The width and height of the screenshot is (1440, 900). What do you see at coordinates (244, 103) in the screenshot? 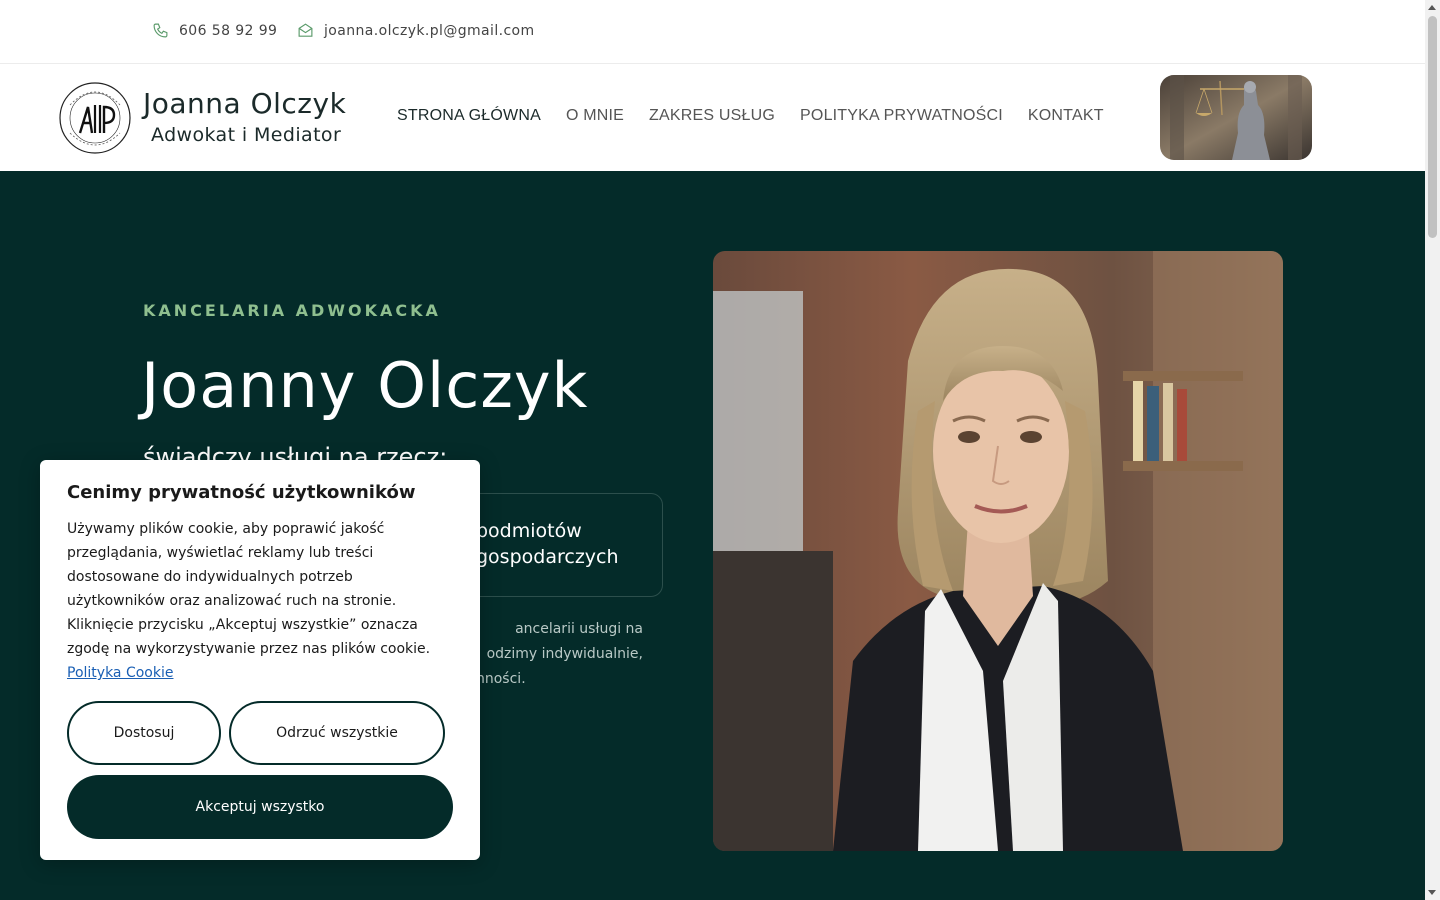
I see `brand-name: Joanna Olczyk` at bounding box center [244, 103].